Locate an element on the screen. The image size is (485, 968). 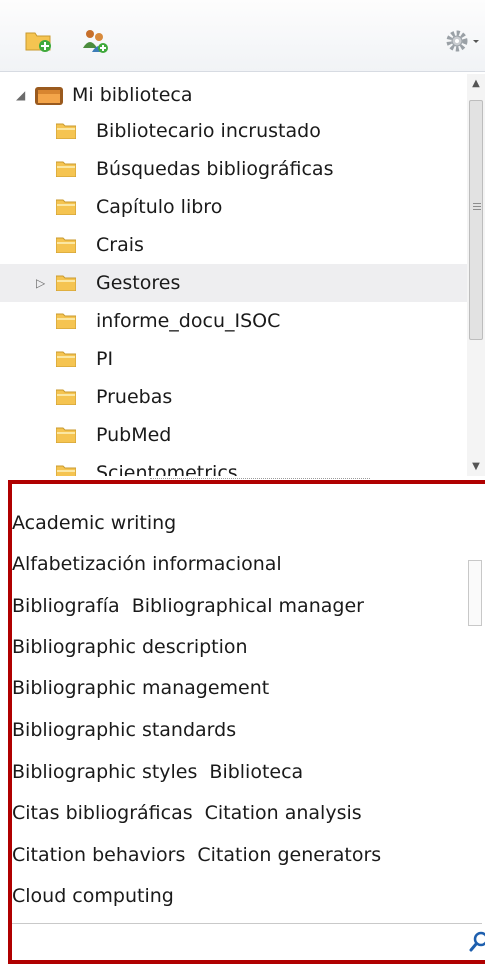
tree-item: PI is located at coordinates (235, 359).